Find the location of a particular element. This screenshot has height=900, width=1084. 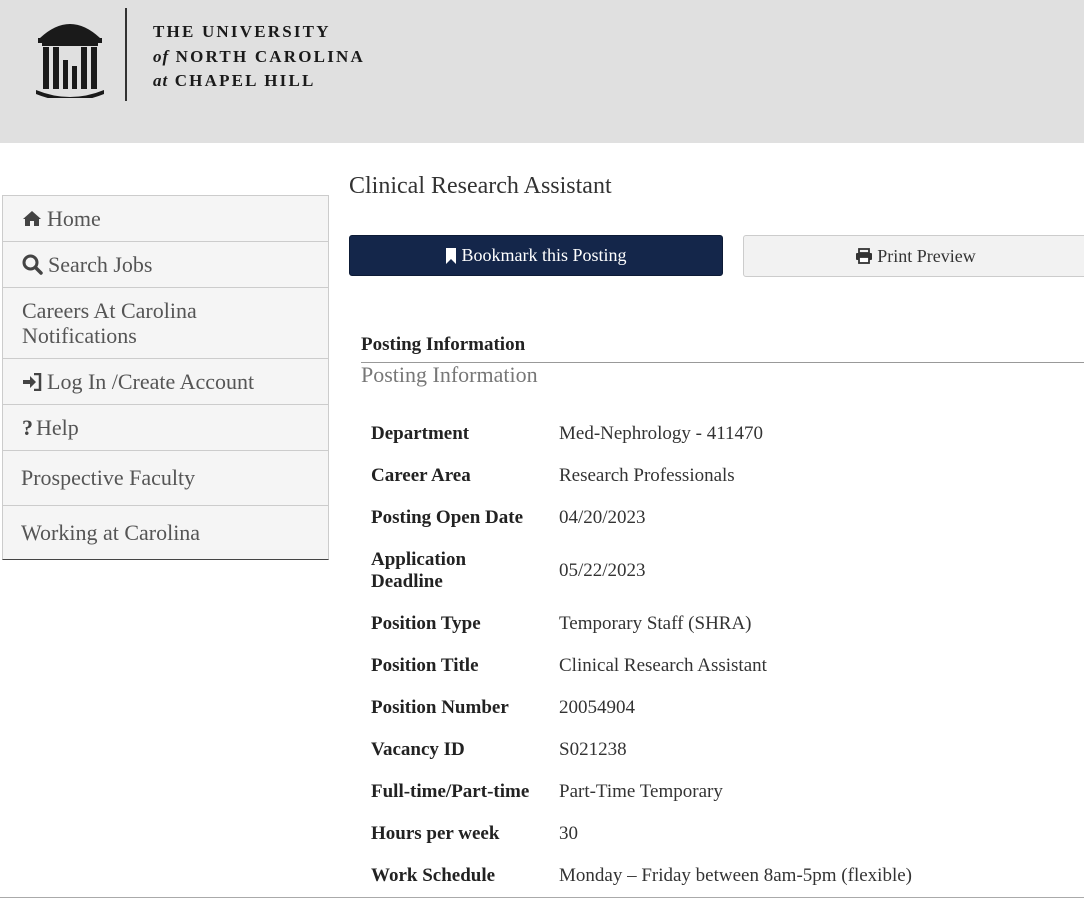

section-heading: Posting Information is located at coordinates (443, 344).